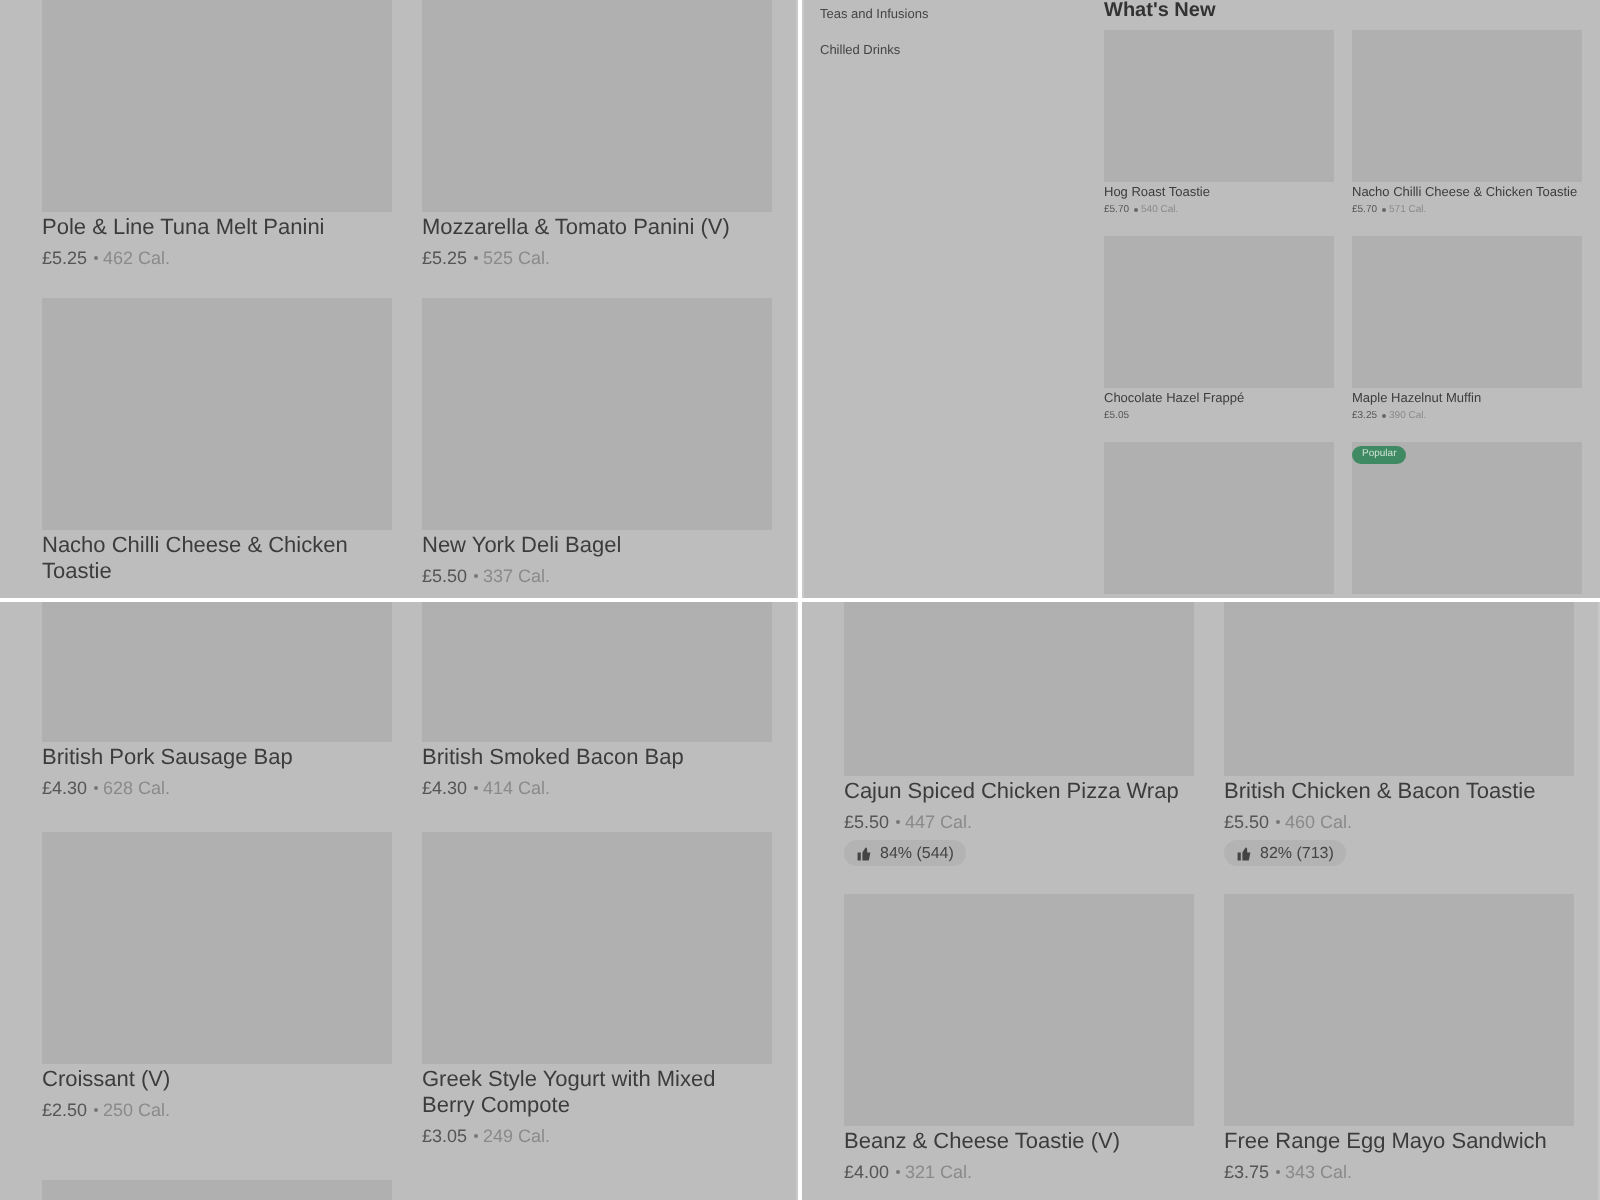  Describe the element at coordinates (107, 1081) in the screenshot. I see `item-title: Croissant (V)` at that location.